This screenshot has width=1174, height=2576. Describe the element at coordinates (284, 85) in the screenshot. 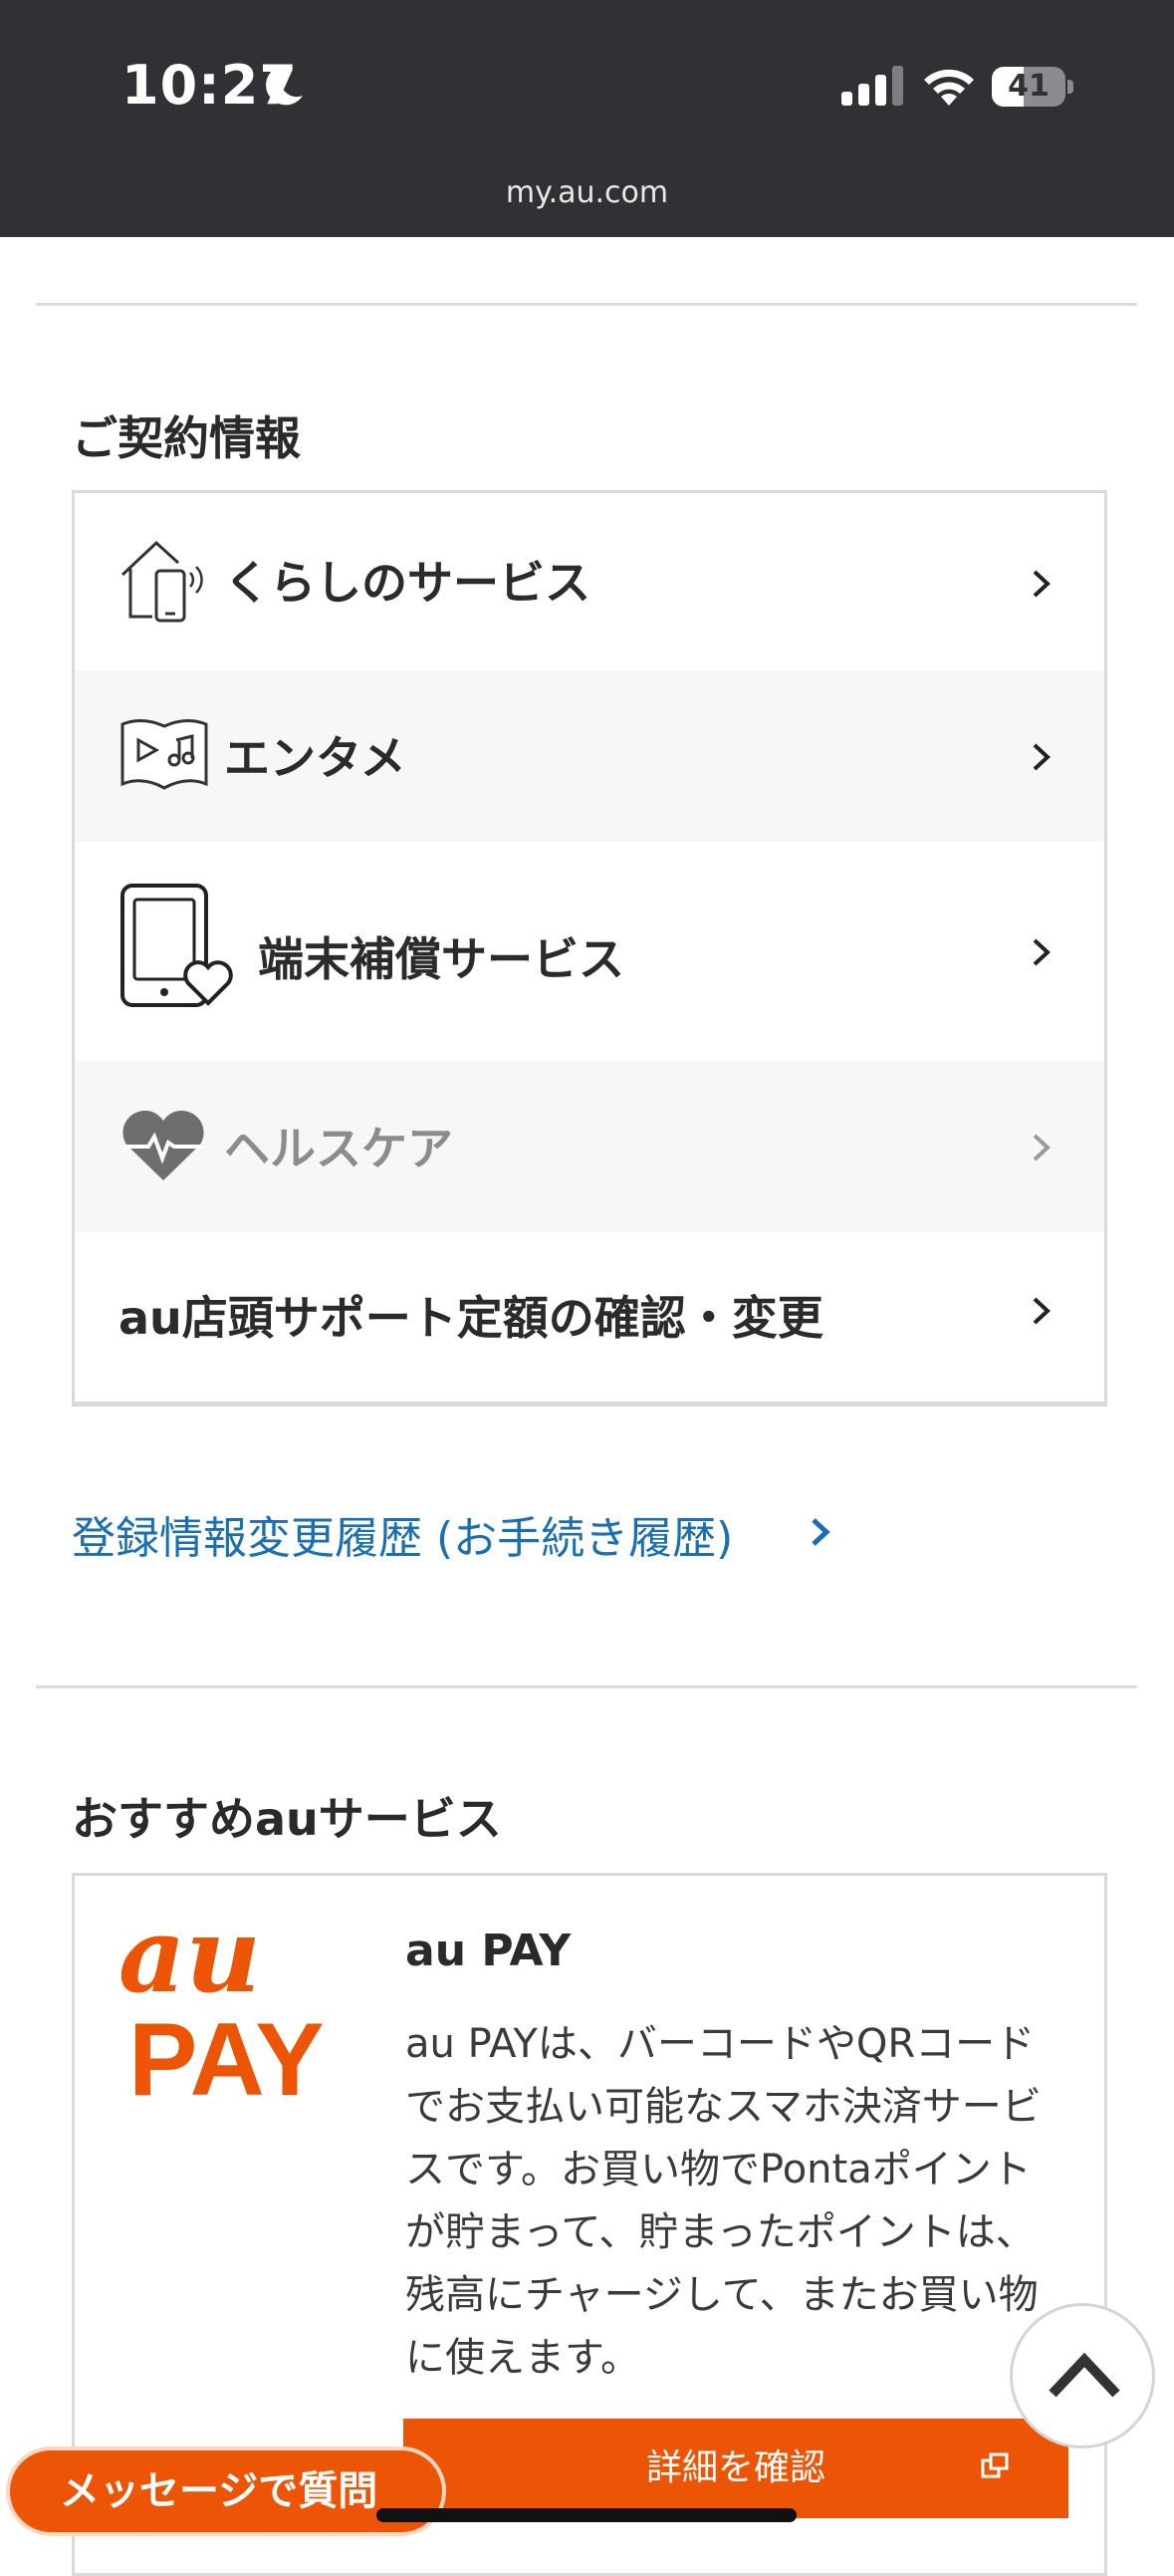

I see `moon-icon` at that location.